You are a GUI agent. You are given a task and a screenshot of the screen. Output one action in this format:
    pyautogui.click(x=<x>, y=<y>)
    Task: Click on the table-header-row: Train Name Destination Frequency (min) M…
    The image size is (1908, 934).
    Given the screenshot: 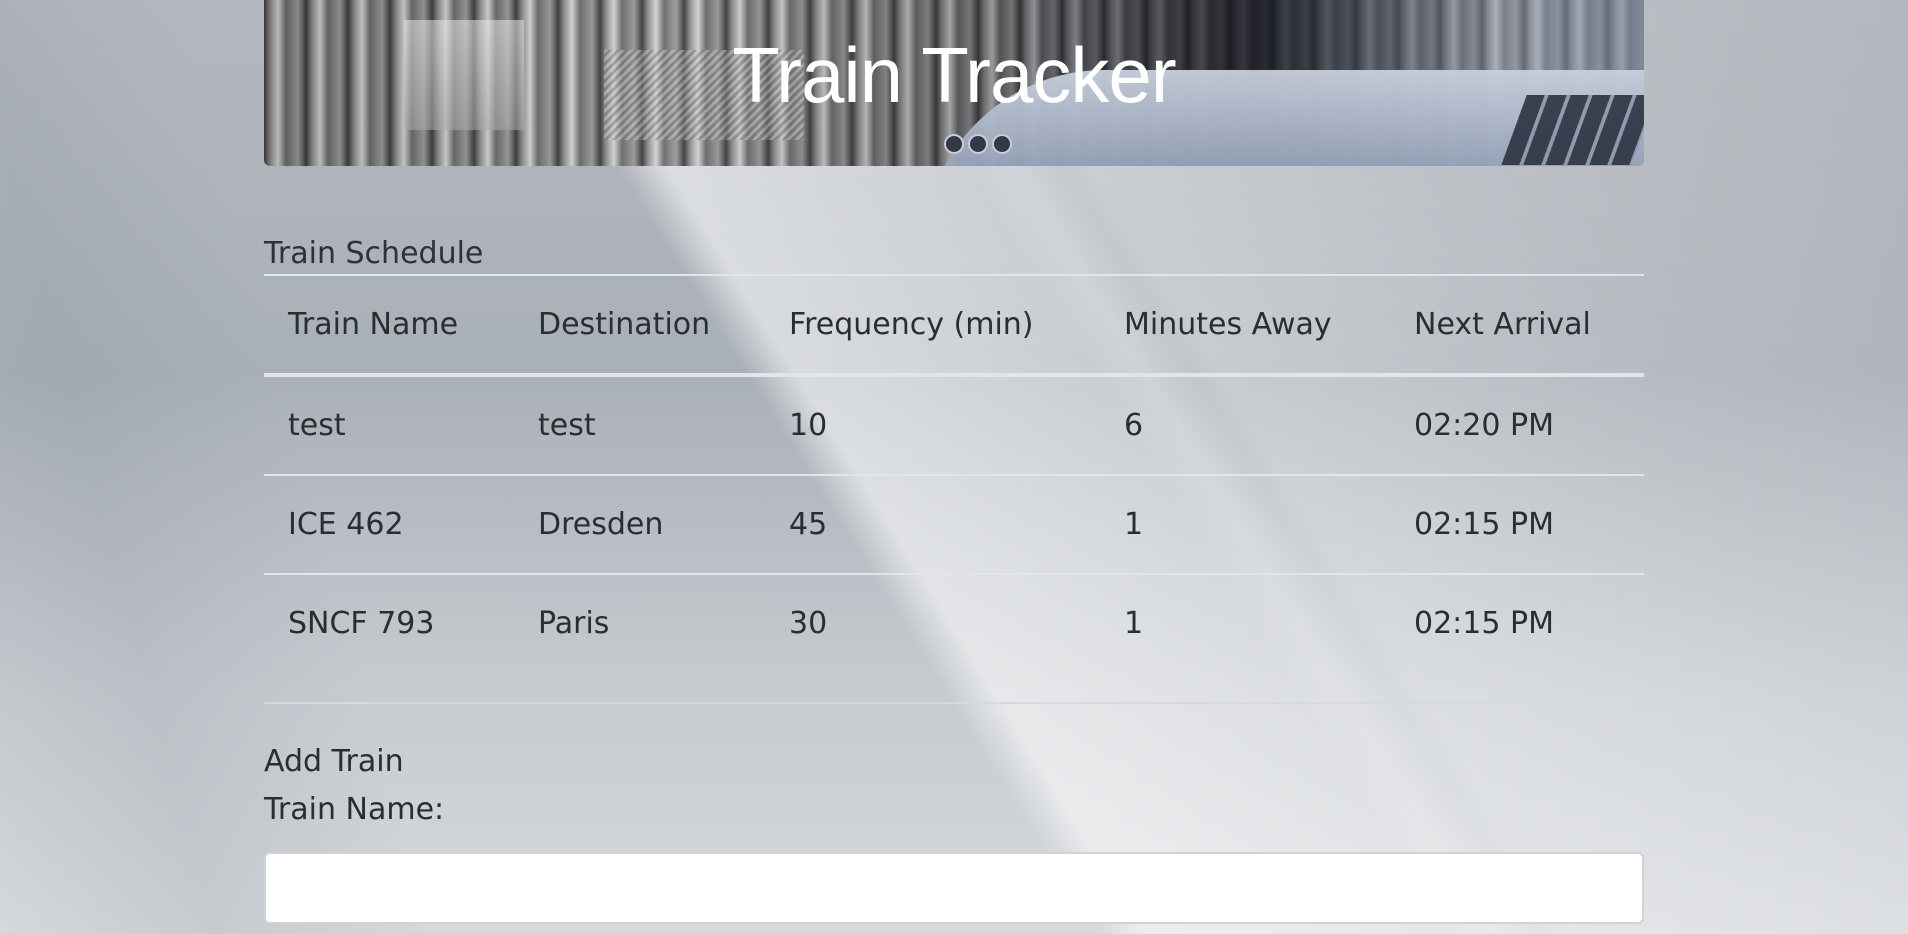 What is the action you would take?
    pyautogui.click(x=954, y=325)
    